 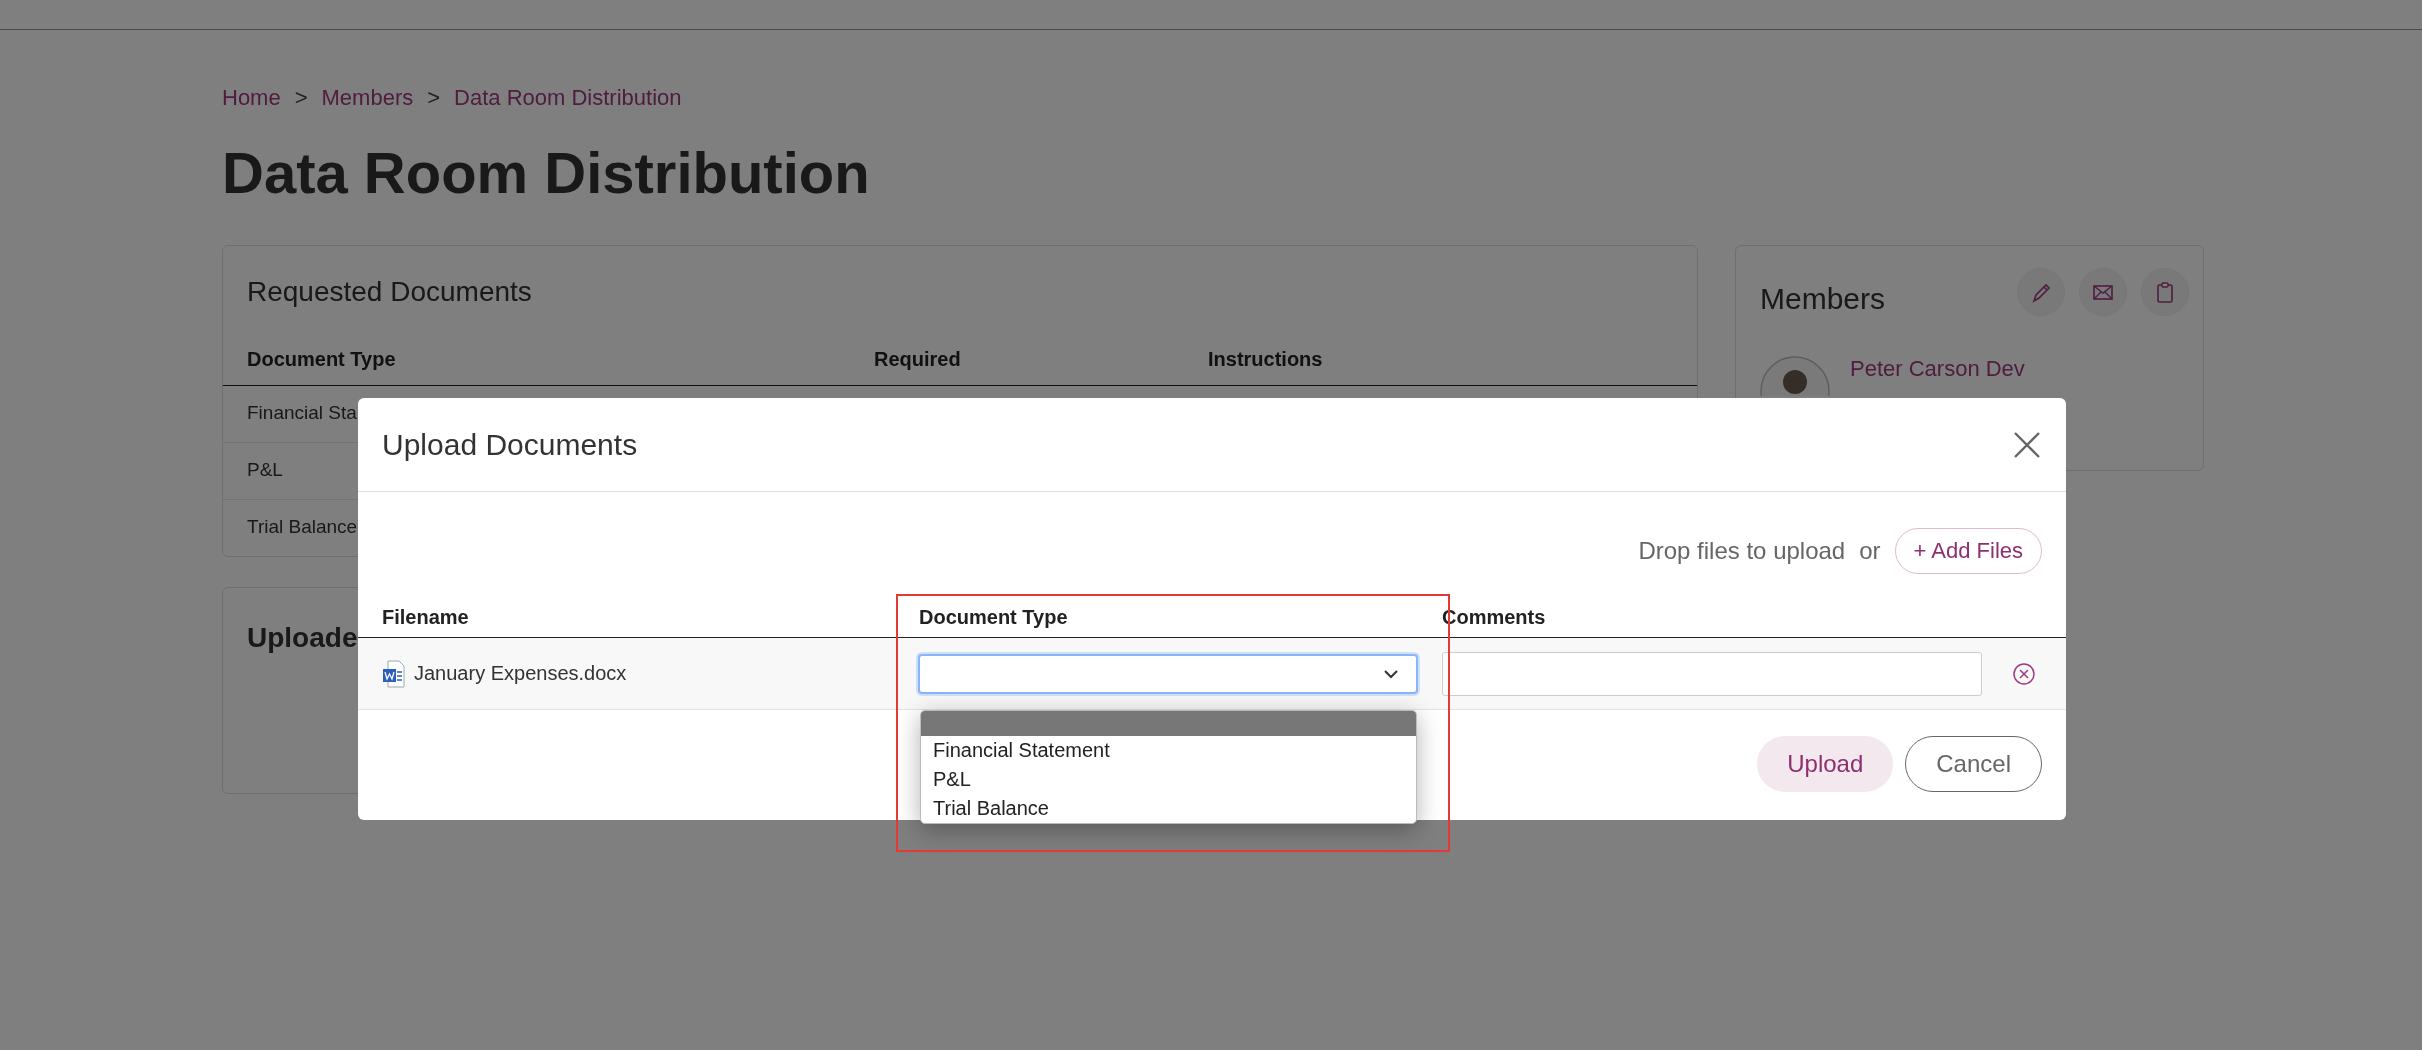 I want to click on cancel-button: Cancel, so click(x=1973, y=764).